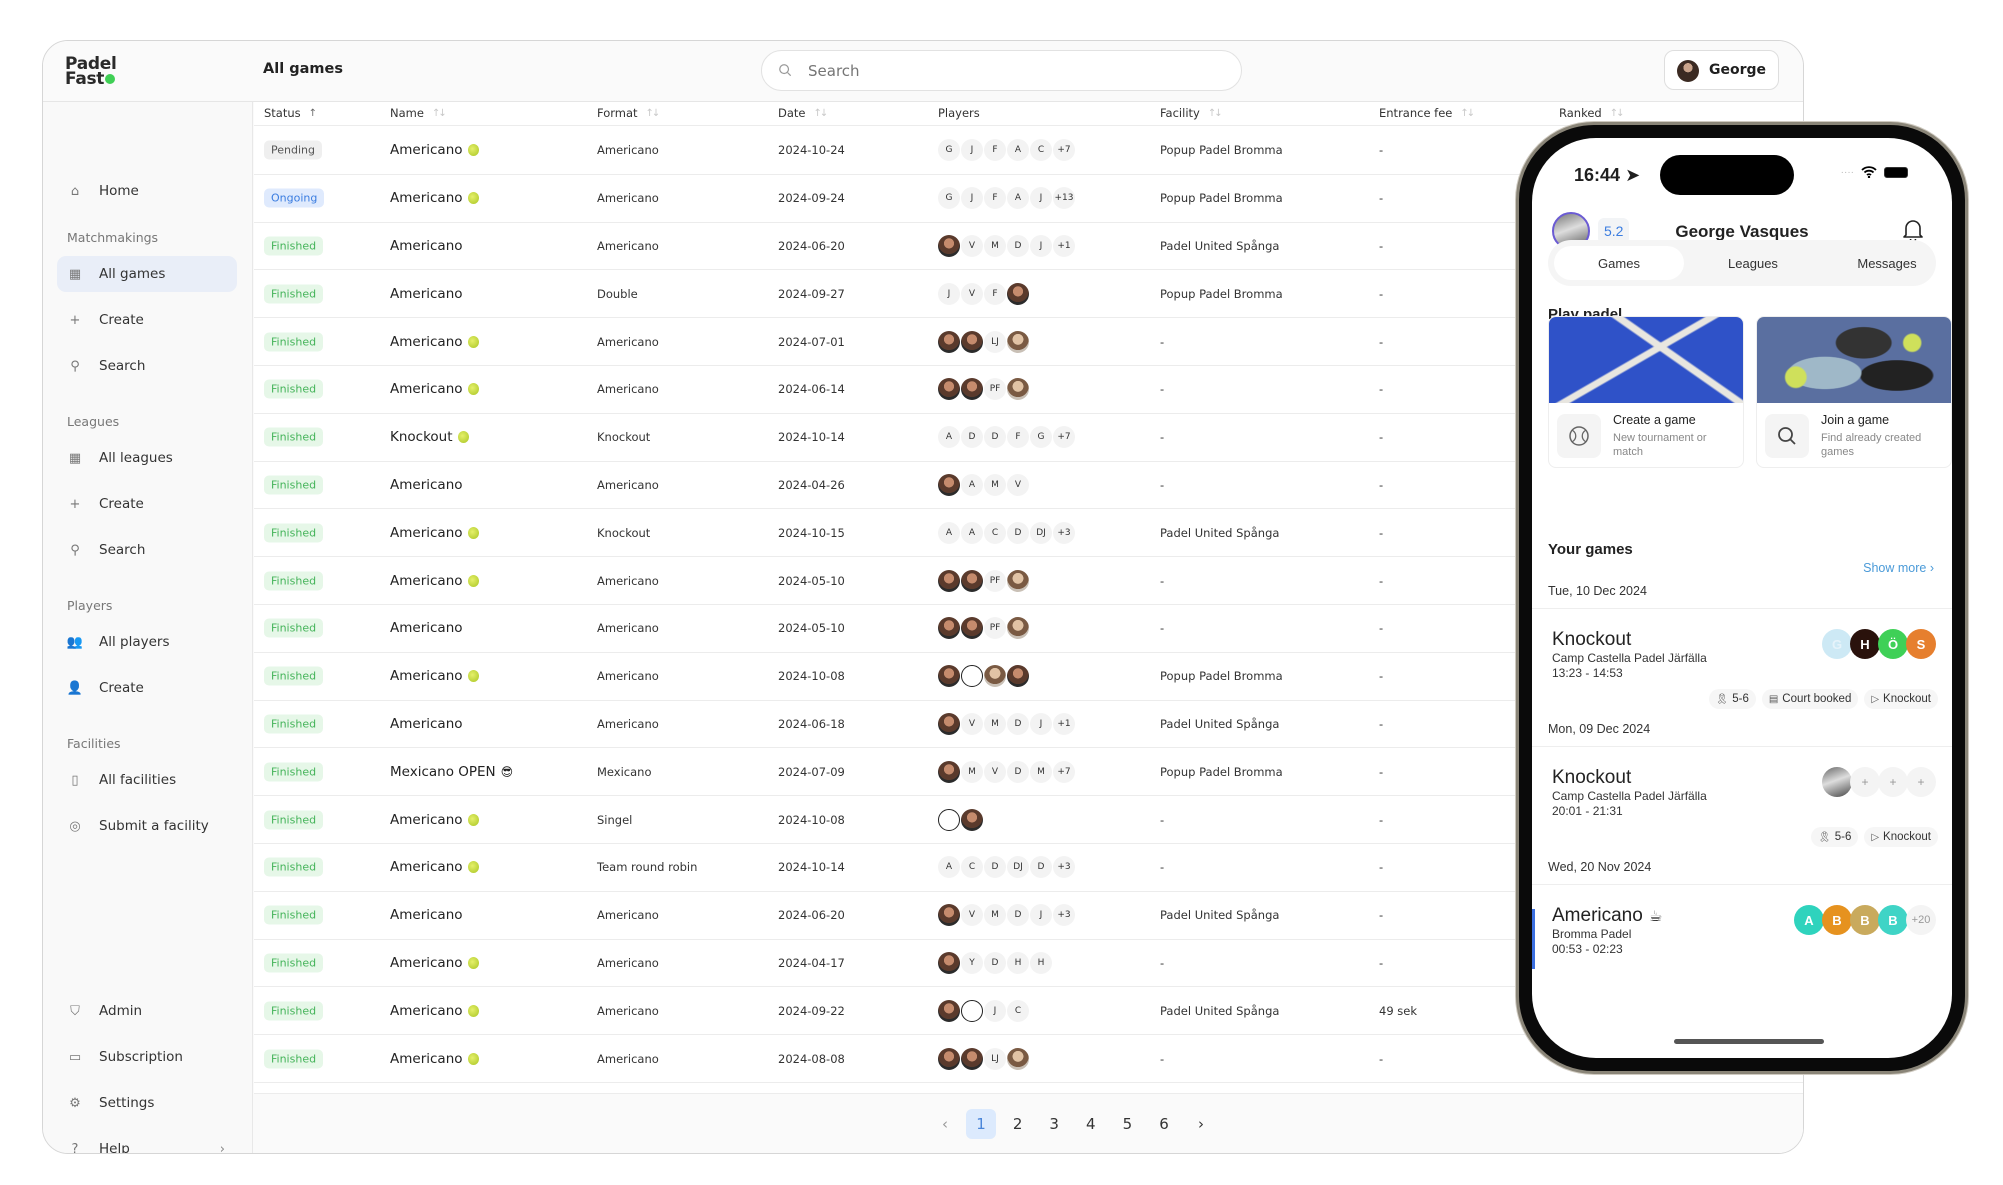 The width and height of the screenshot is (2003, 1185). I want to click on next-page-button: ›, so click(1201, 1124).